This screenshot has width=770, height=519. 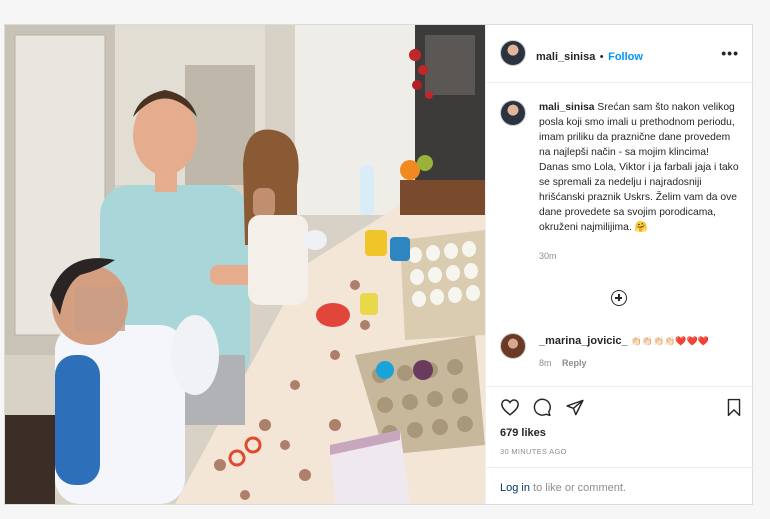 What do you see at coordinates (619, 298) in the screenshot?
I see `load-more-comments-icon` at bounding box center [619, 298].